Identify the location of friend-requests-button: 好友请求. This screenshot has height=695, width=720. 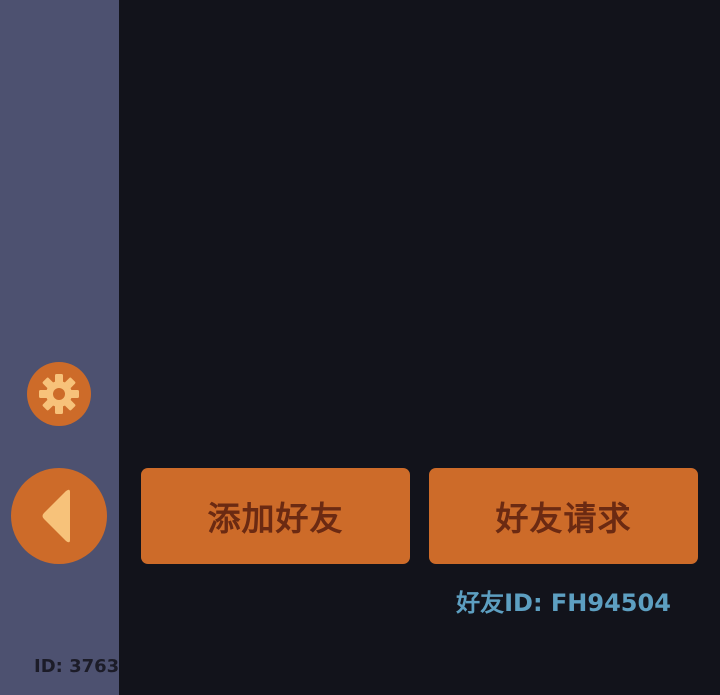
(563, 516).